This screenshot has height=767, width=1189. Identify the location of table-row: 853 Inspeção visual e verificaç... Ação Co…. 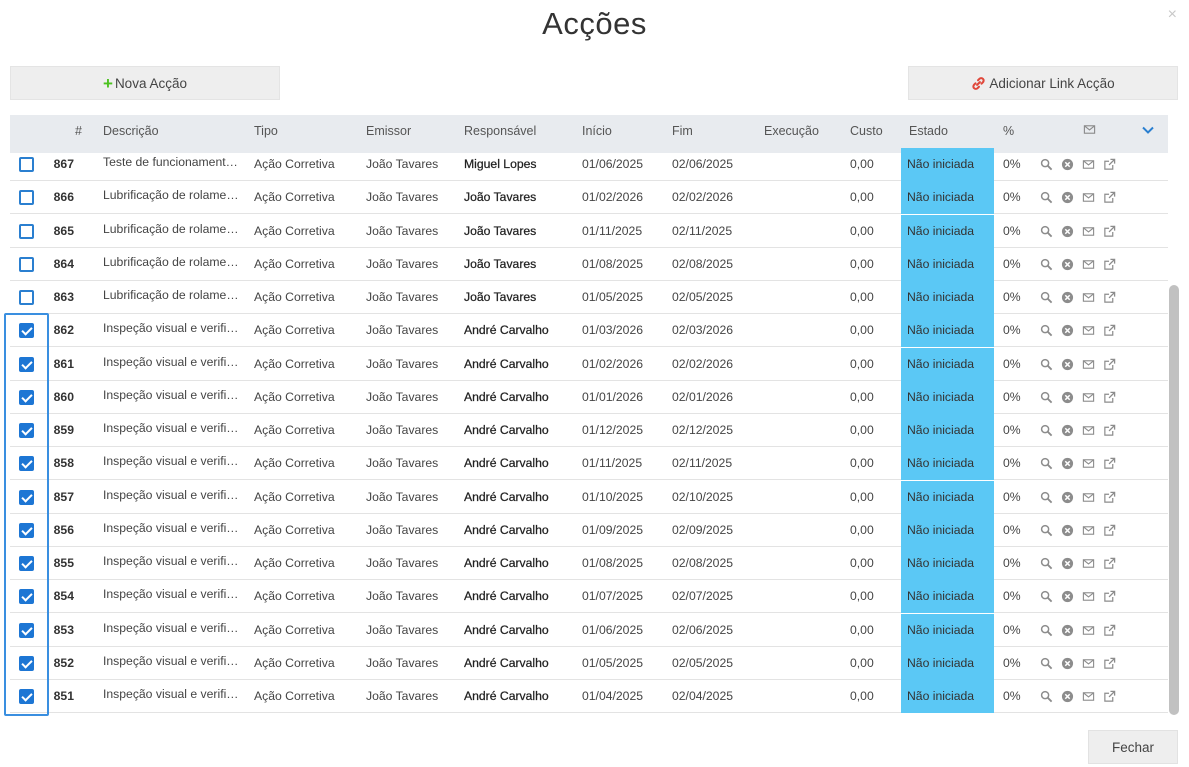
(589, 630).